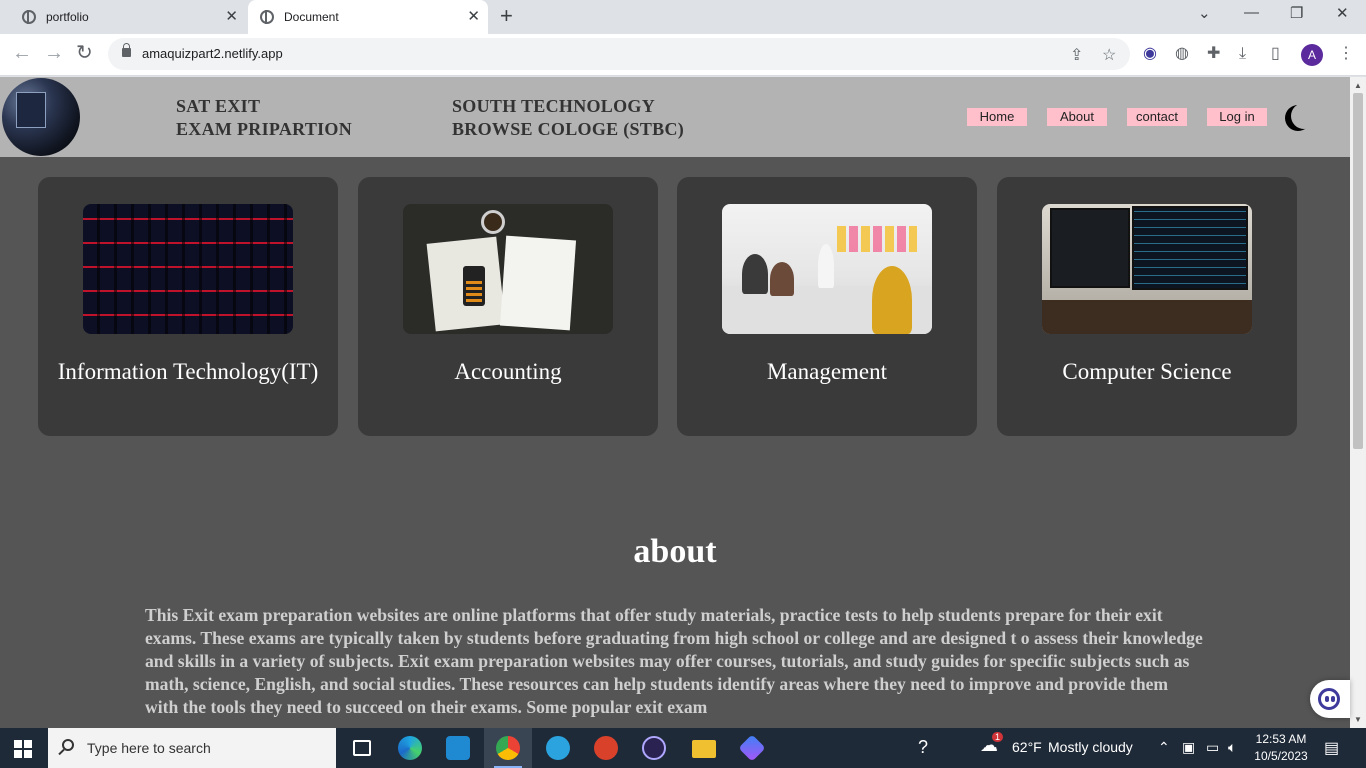 The image size is (1366, 768). I want to click on scroll-thumb, so click(1358, 271).